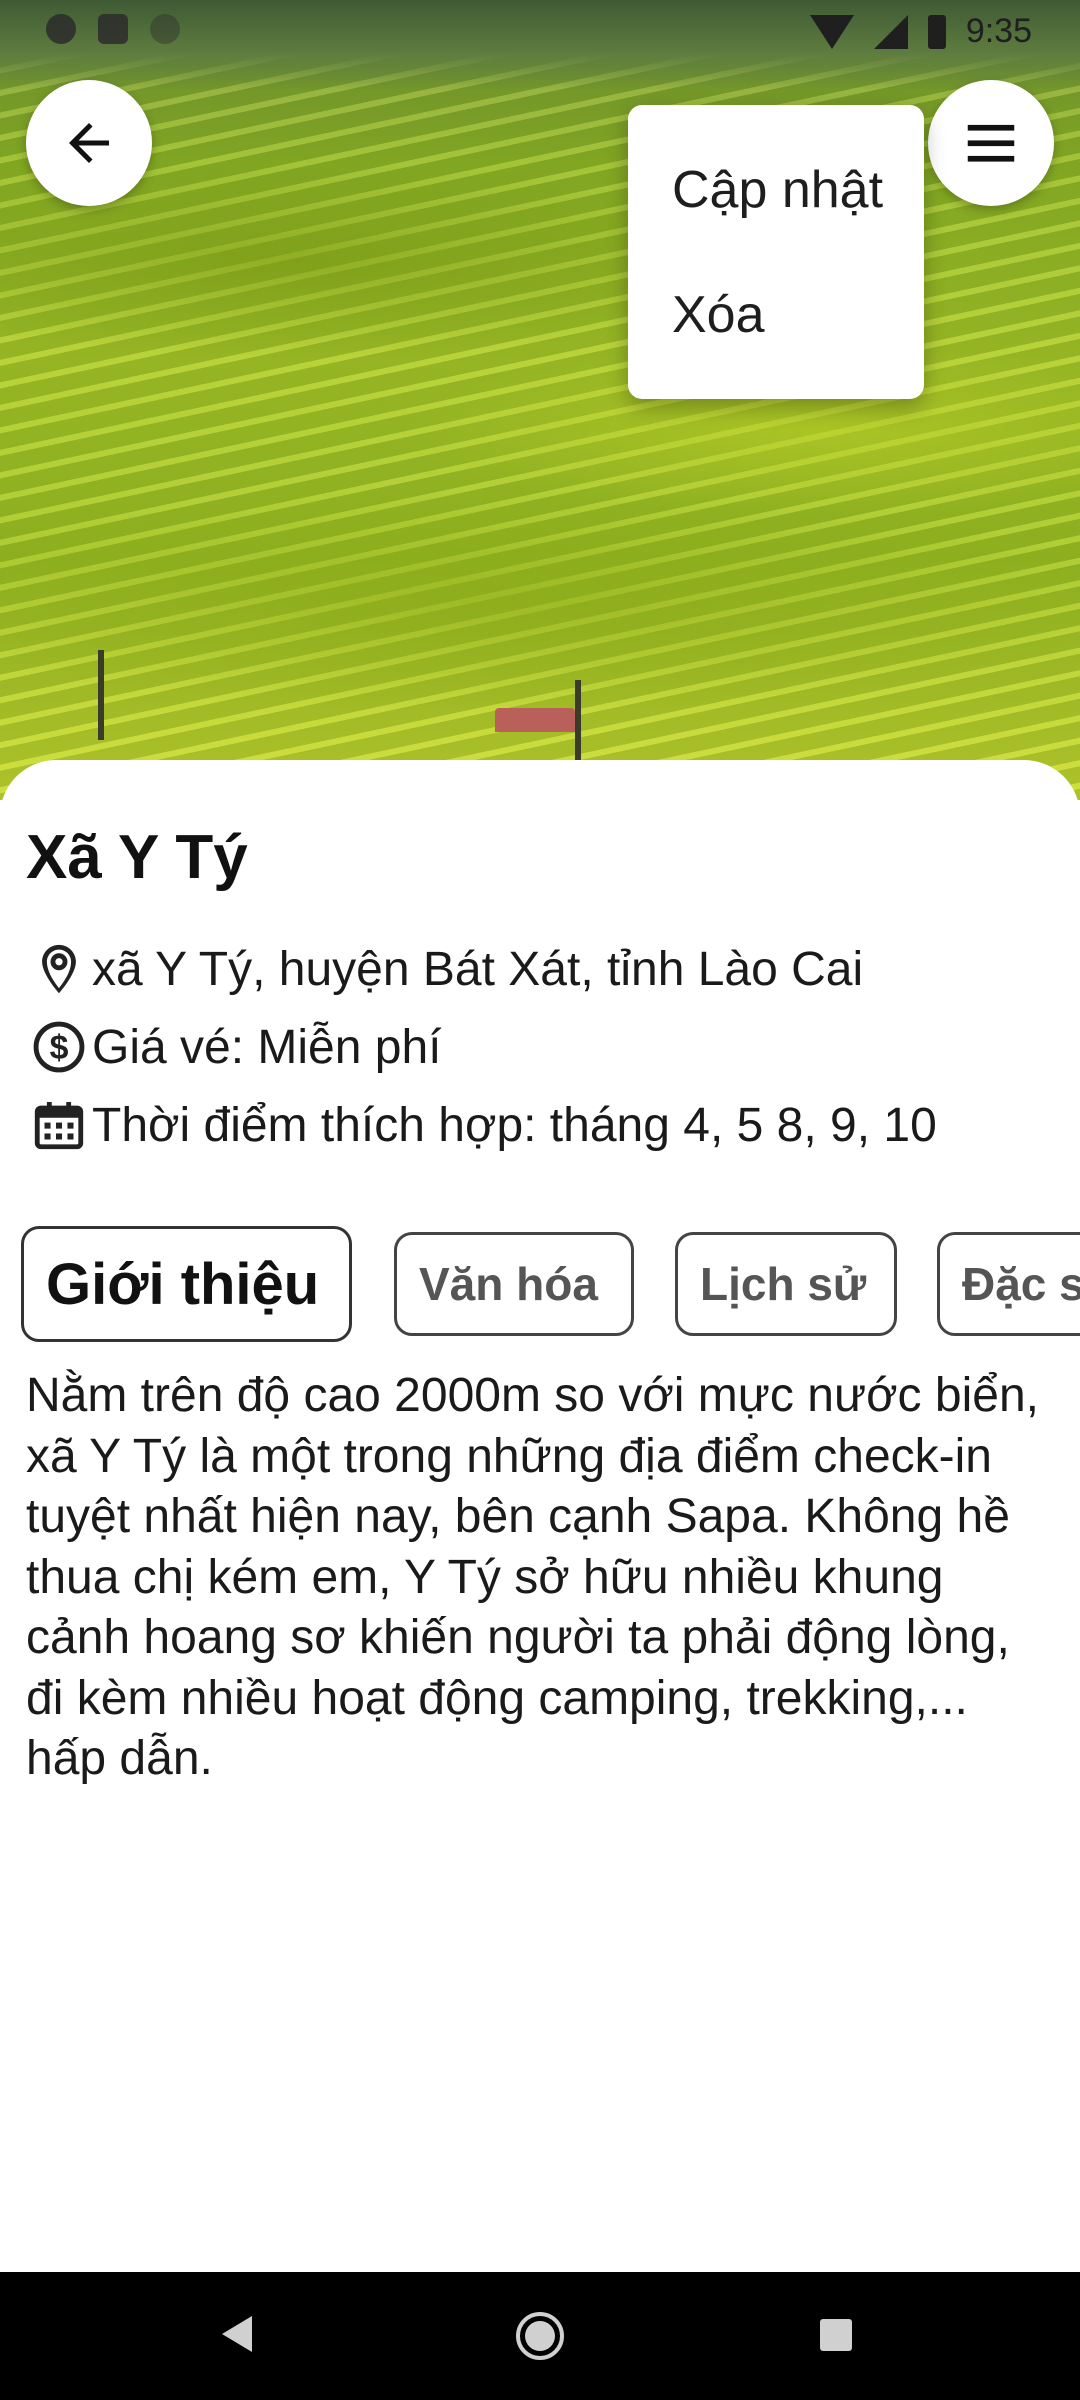 The height and width of the screenshot is (2400, 1080). What do you see at coordinates (514, 1125) in the screenshot?
I see `best-time-text: Thời điểm thích hợp: tháng 4, 5 8, 9, 10` at bounding box center [514, 1125].